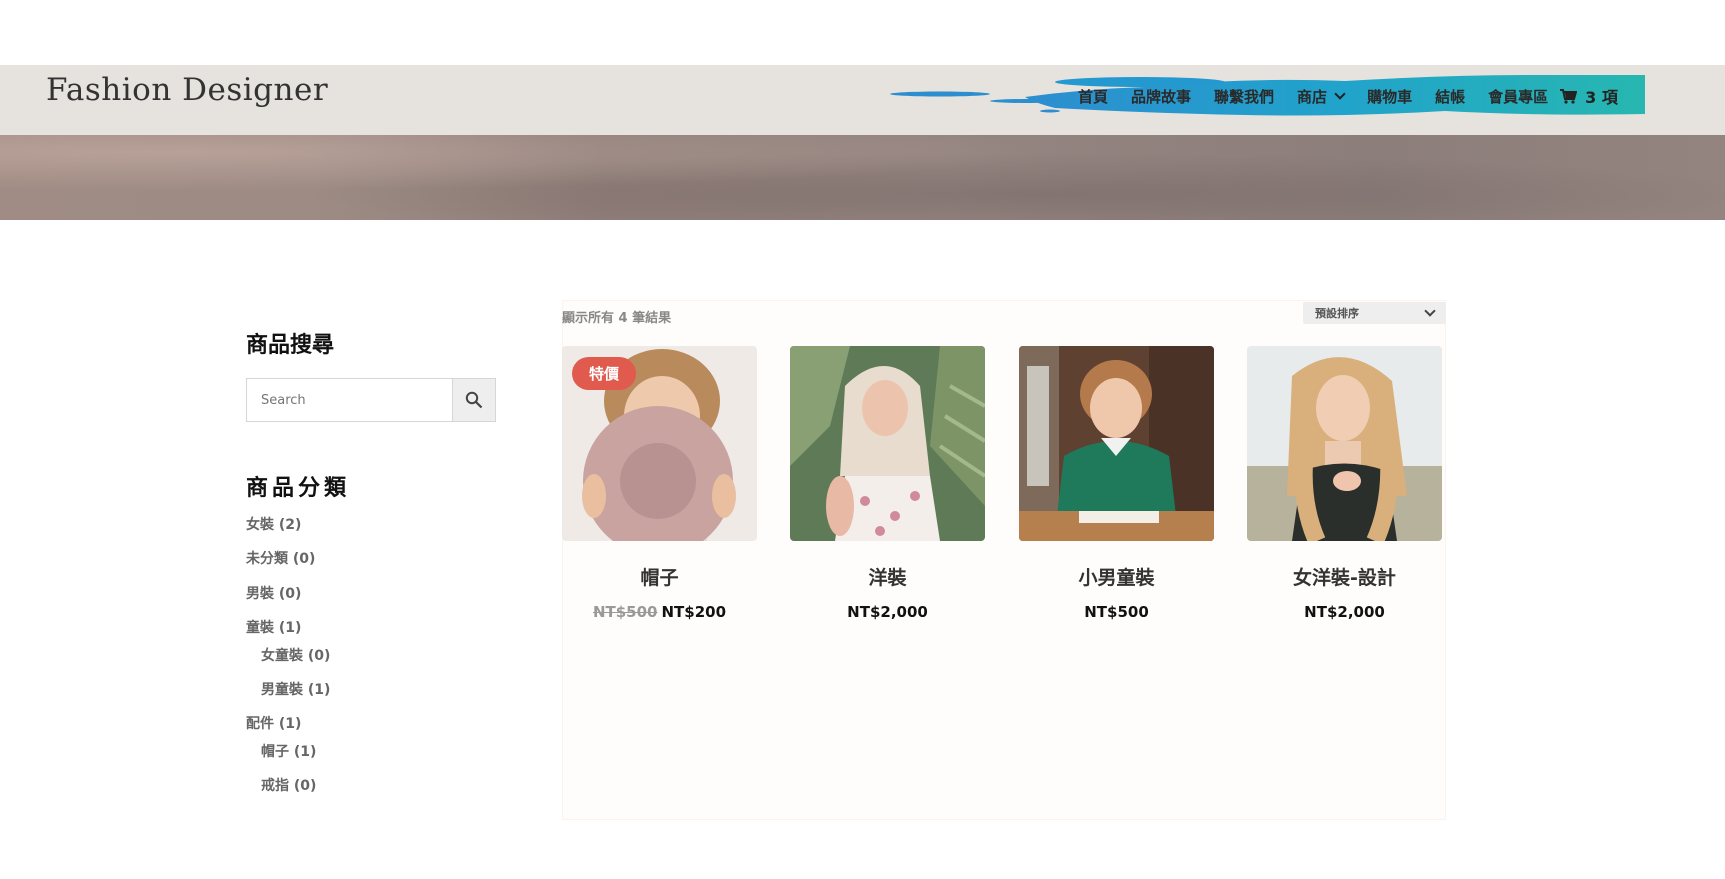  Describe the element at coordinates (604, 373) in the screenshot. I see `sale-badge: 特價` at that location.